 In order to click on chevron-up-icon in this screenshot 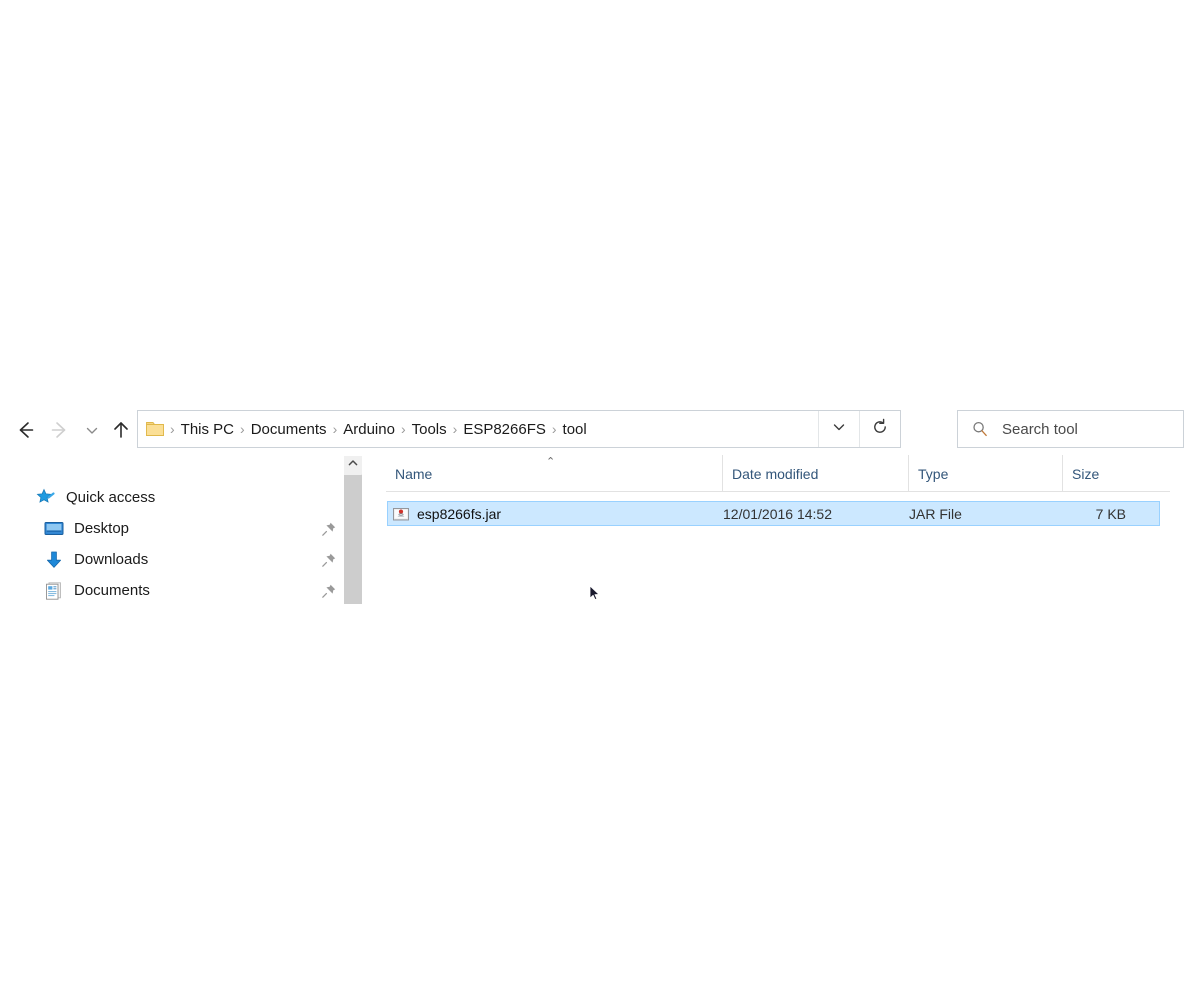, I will do `click(353, 465)`.